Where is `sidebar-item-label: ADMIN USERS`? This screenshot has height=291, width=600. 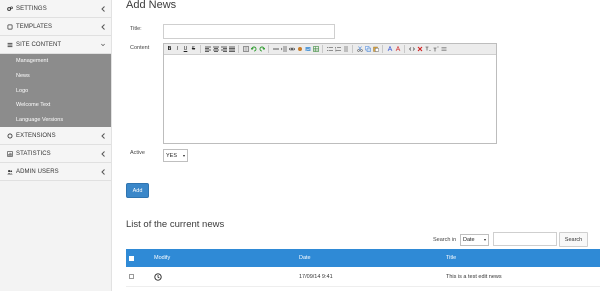
sidebar-item-label: ADMIN USERS is located at coordinates (37, 171).